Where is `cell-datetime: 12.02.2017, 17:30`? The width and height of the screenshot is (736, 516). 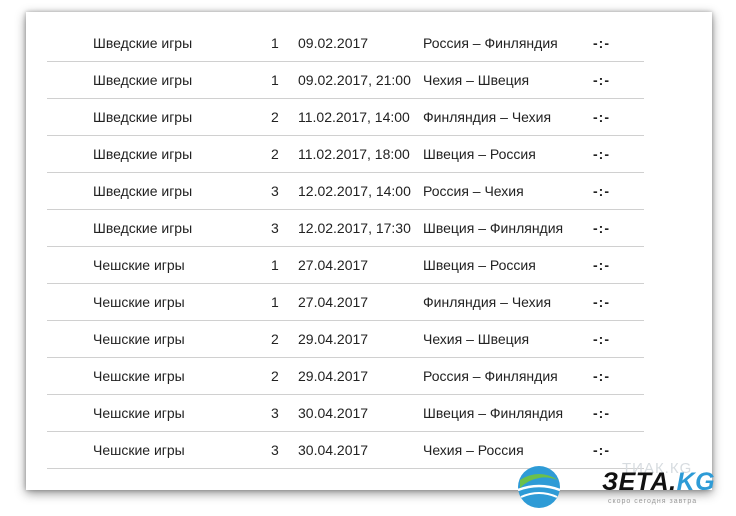 cell-datetime: 12.02.2017, 17:30 is located at coordinates (360, 228).